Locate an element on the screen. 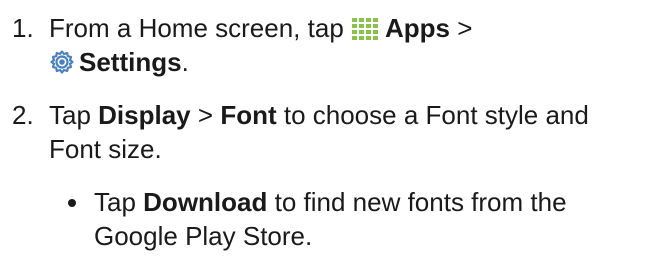  step-1-prefix: From a Home screen, tap is located at coordinates (196, 28).